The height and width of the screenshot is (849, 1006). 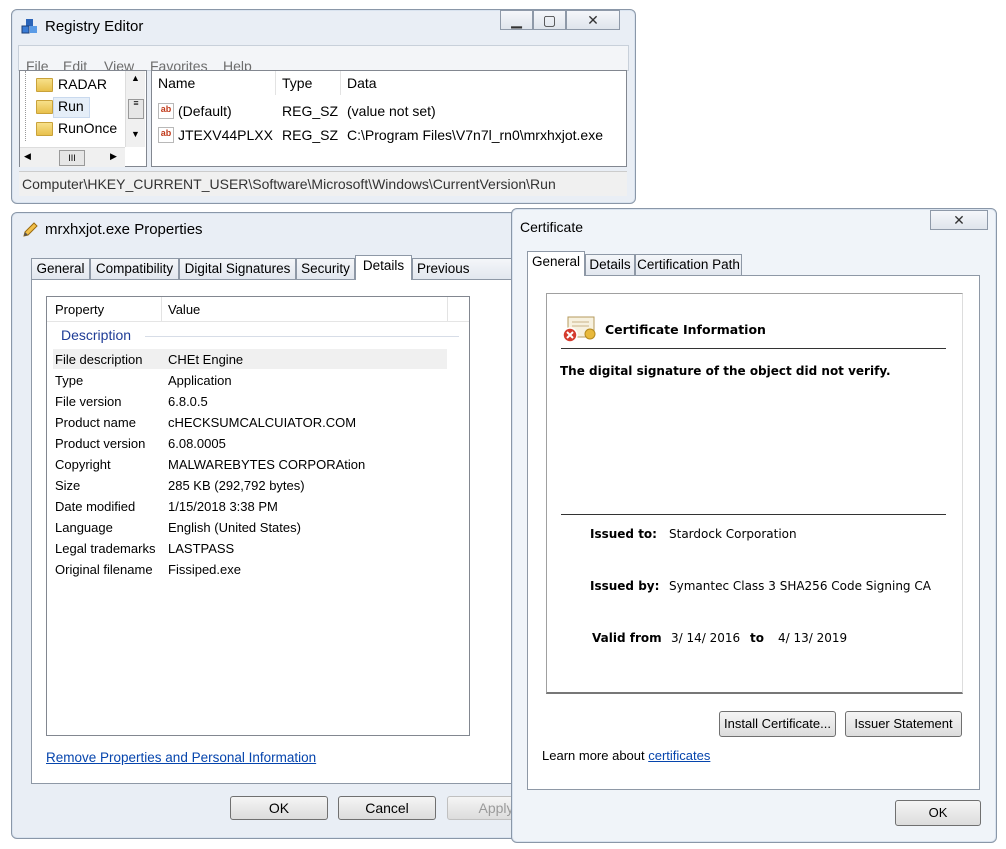 What do you see at coordinates (556, 263) in the screenshot?
I see `tab-cert-general: General` at bounding box center [556, 263].